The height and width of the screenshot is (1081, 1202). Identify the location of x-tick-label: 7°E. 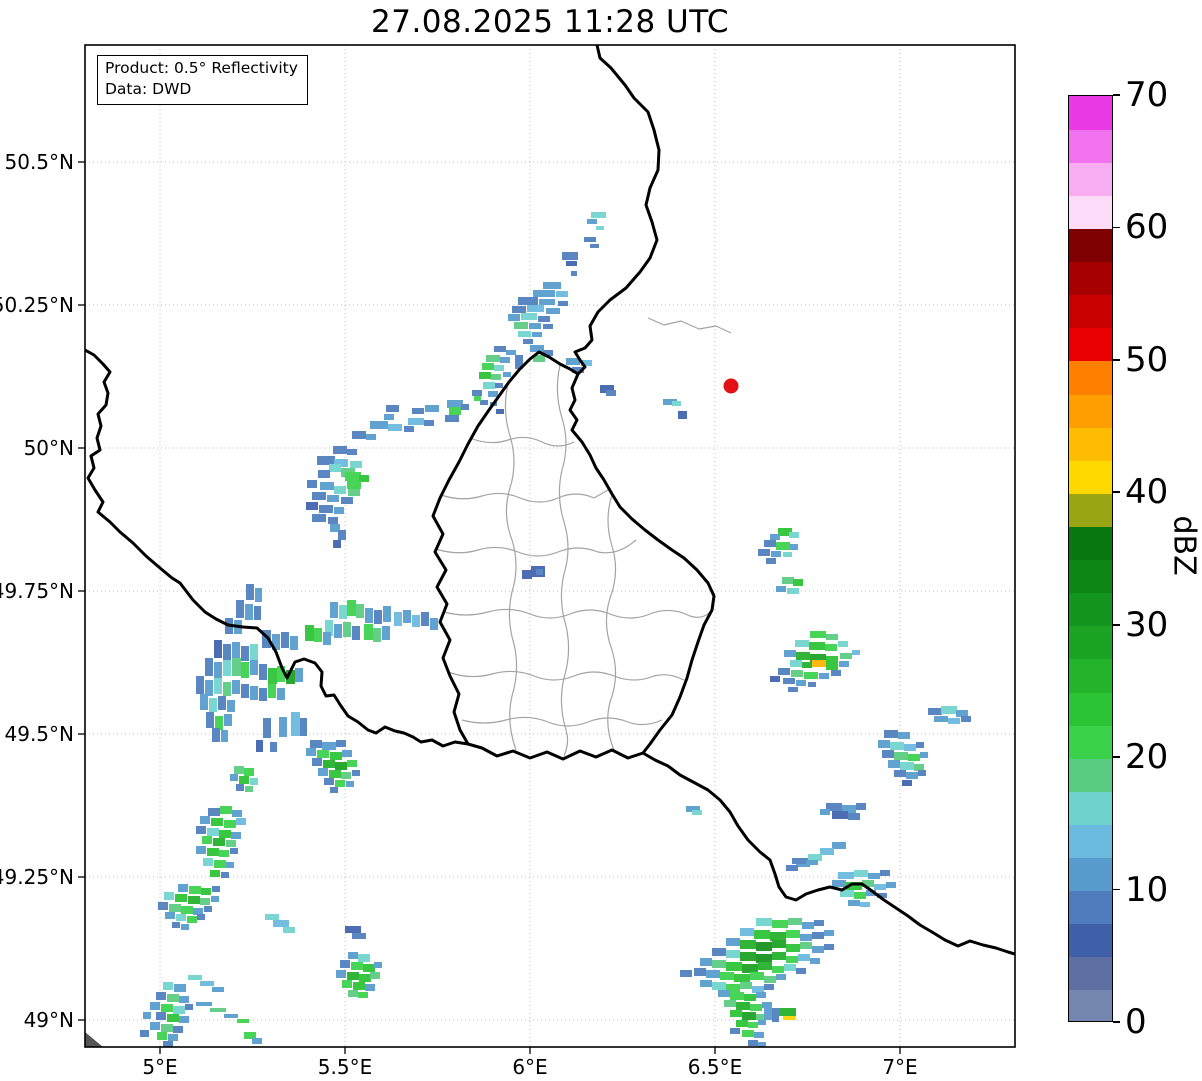
(899, 1067).